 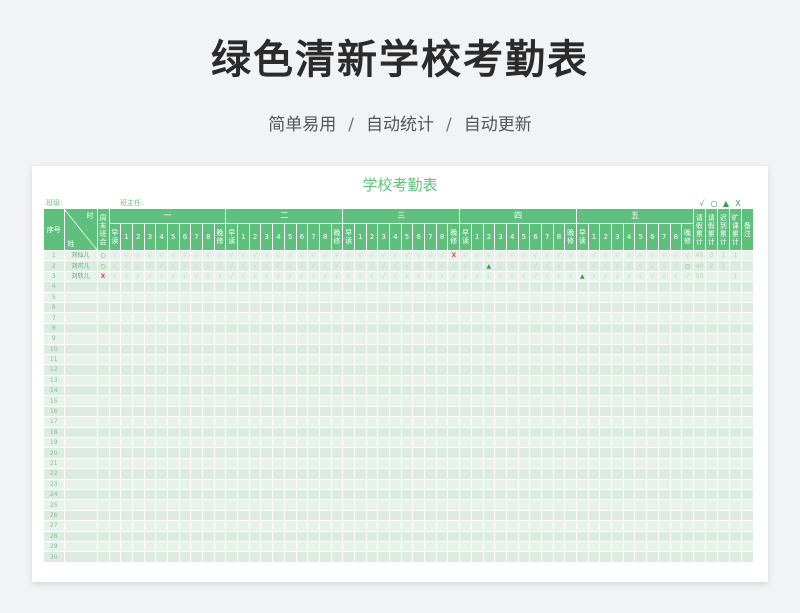 I want to click on row-number: 21, so click(x=54, y=464).